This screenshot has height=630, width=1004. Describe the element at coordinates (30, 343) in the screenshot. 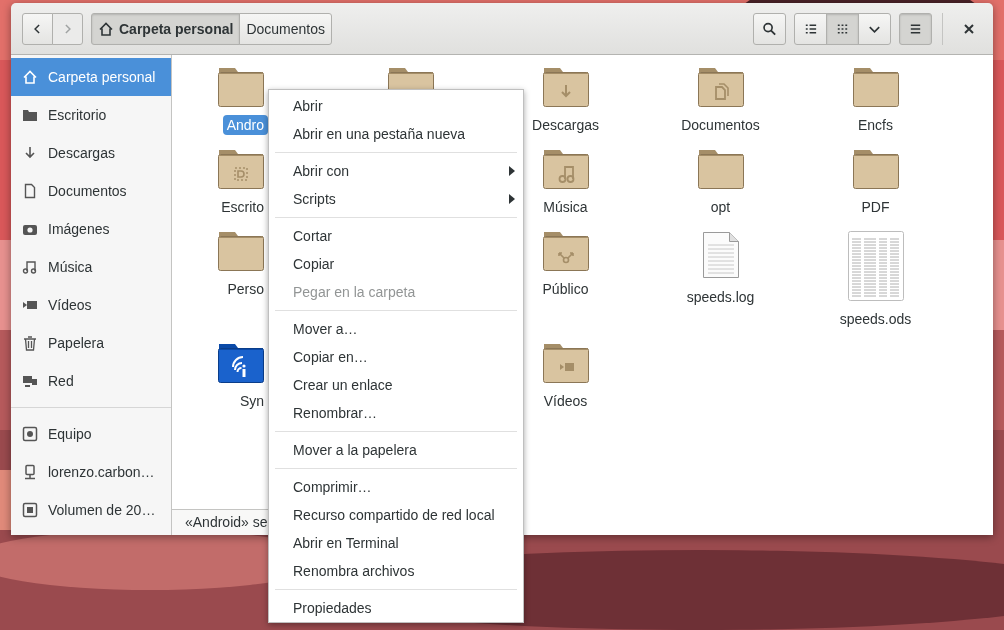

I see `trash-icon` at that location.